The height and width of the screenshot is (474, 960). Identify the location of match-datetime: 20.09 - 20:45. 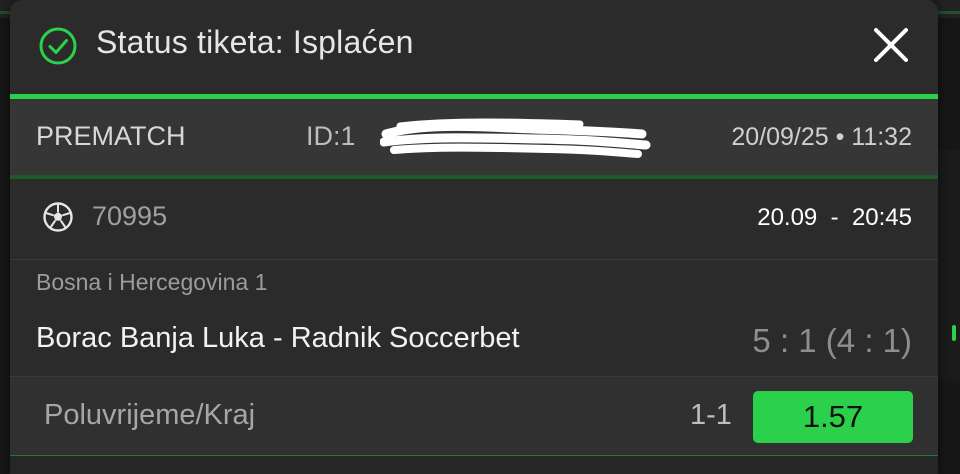
(834, 217).